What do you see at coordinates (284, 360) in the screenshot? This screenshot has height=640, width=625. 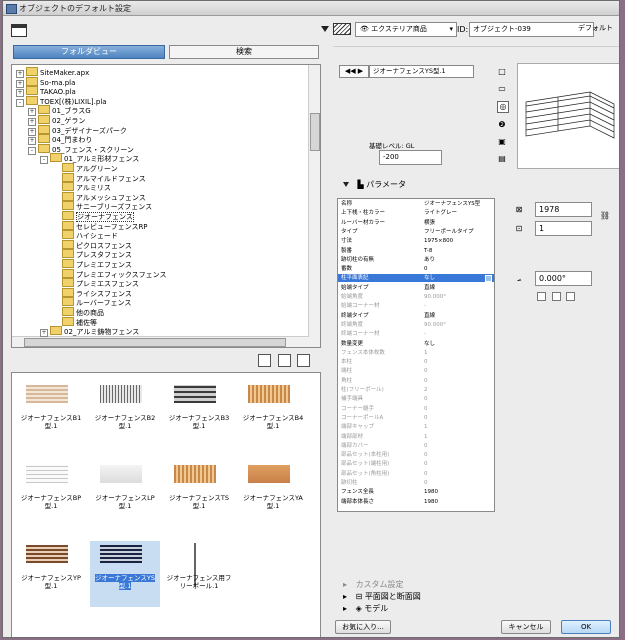 I see `list-view-icon` at bounding box center [284, 360].